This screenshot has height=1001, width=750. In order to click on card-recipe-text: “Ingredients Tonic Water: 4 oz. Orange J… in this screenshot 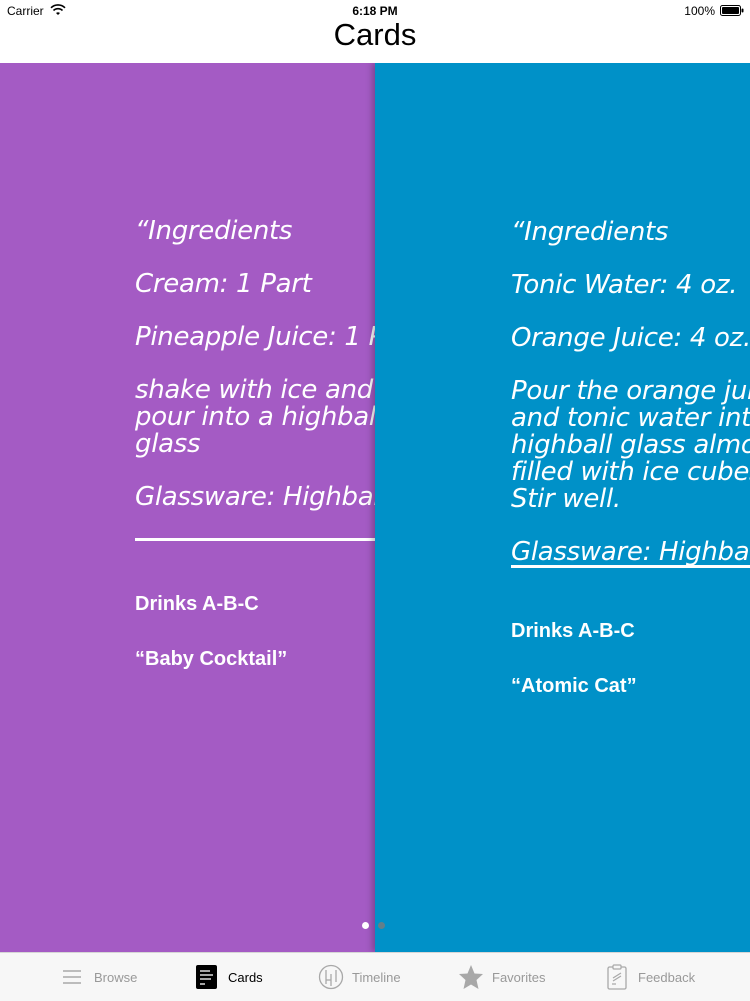, I will do `click(630, 405)`.